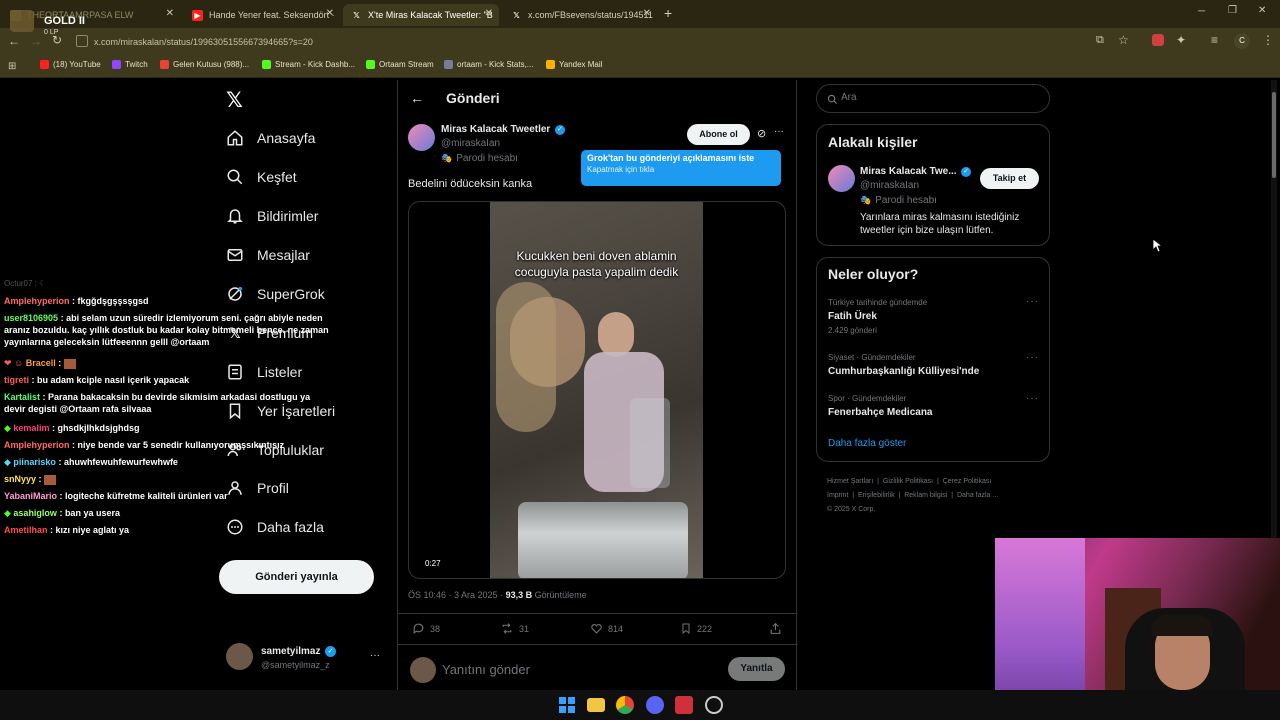 This screenshot has width=1280, height=720. What do you see at coordinates (272, 15) in the screenshot?
I see `tab-title: Hande Yener feat. Seksendört ·` at bounding box center [272, 15].